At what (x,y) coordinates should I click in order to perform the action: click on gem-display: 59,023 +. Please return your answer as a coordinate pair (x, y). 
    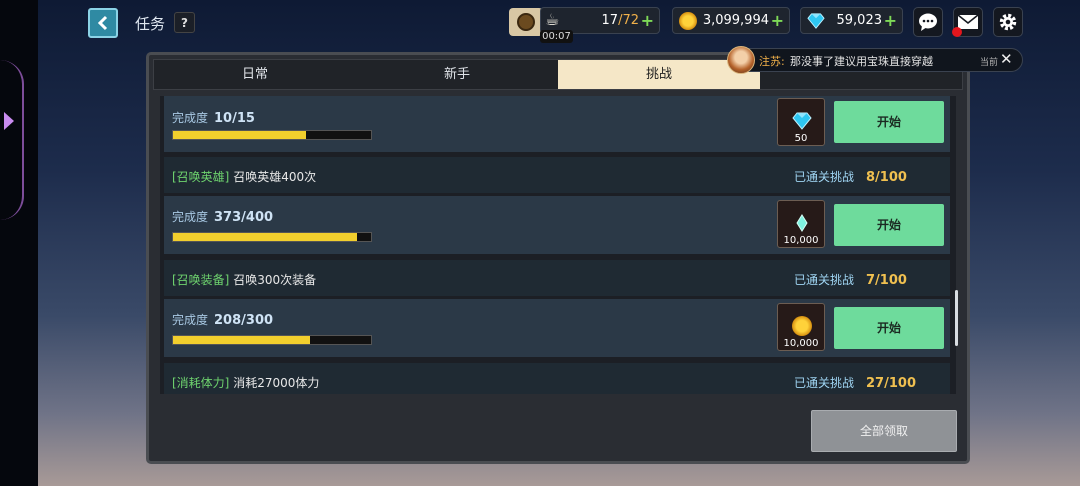
    Looking at the image, I should click on (851, 20).